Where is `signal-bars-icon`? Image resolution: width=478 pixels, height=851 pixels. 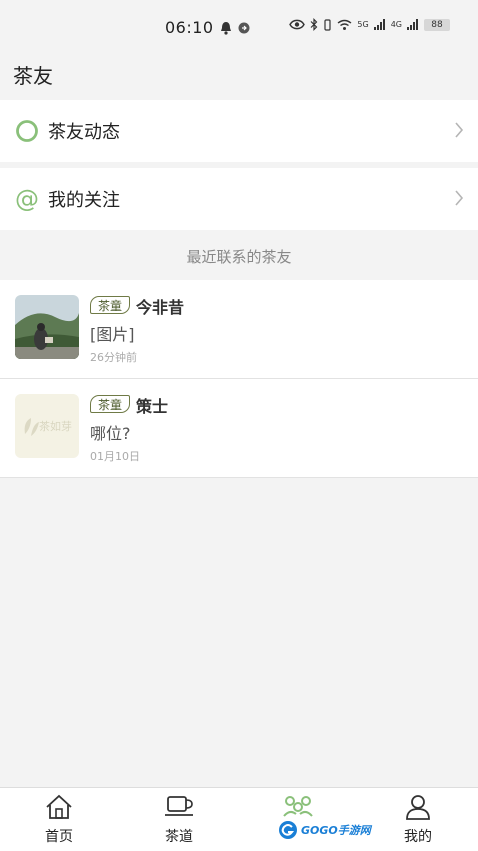 signal-bars-icon is located at coordinates (379, 24).